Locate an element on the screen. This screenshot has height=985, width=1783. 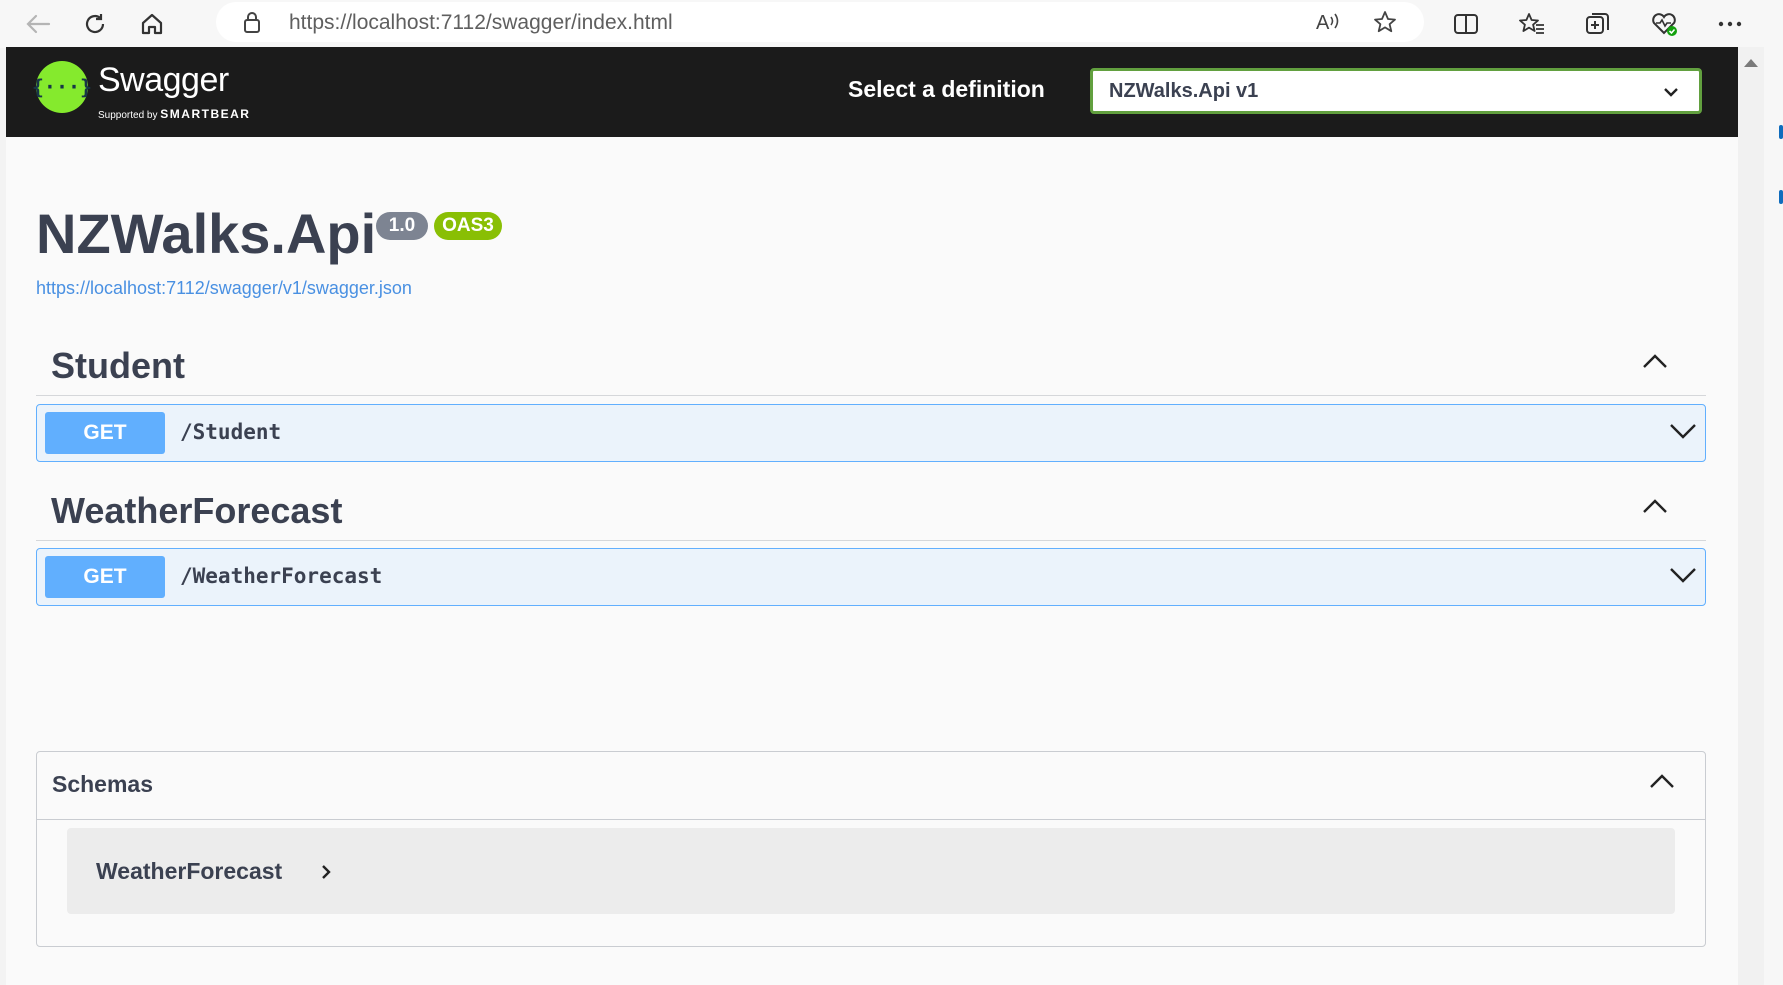
model-name: WeatherForecast is located at coordinates (189, 871).